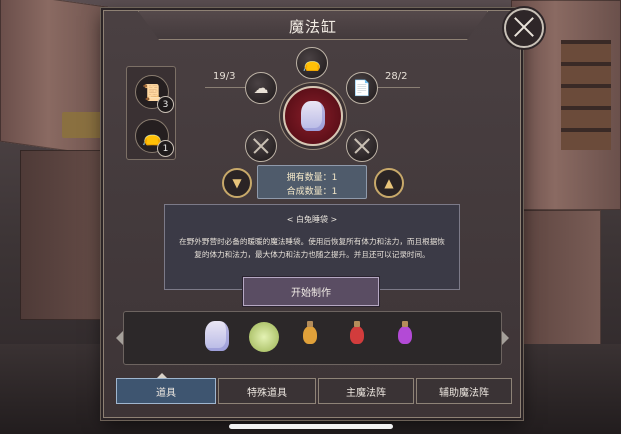 The image size is (621, 434). What do you see at coordinates (311, 291) in the screenshot?
I see `start-craft-button: 开始制作` at bounding box center [311, 291].